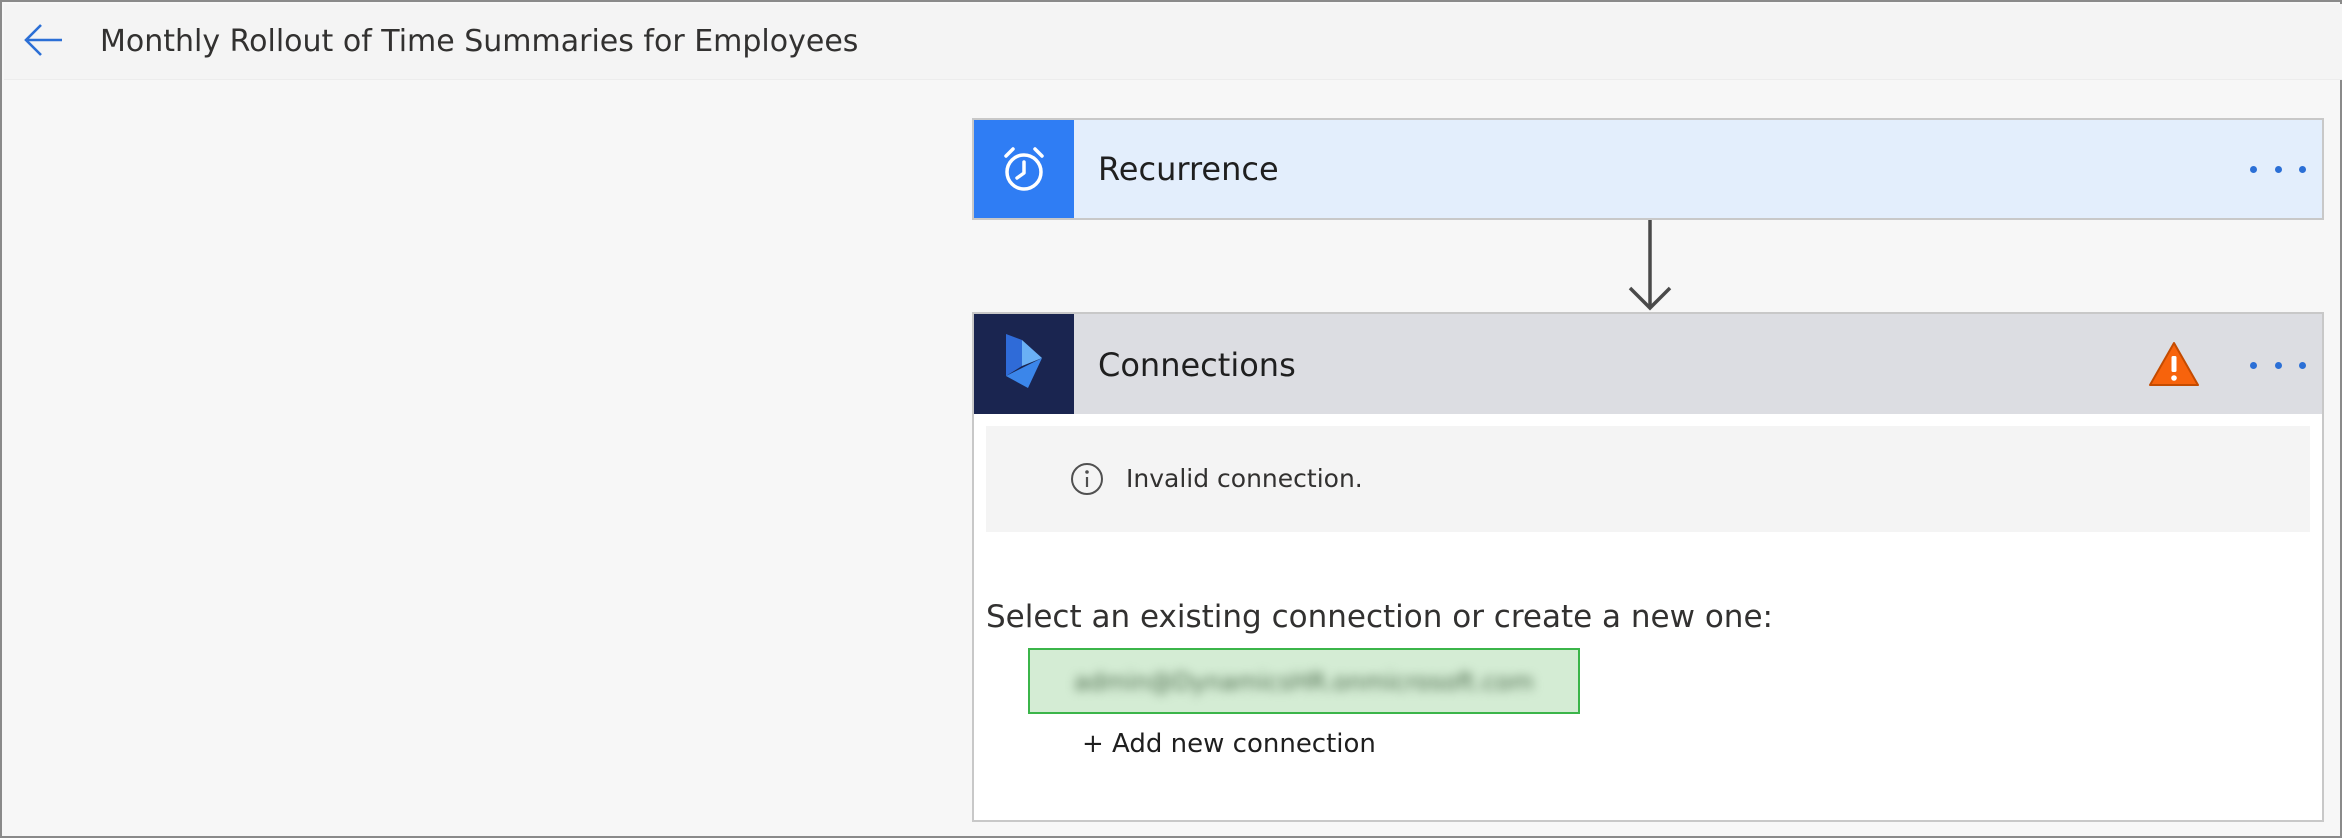 This screenshot has width=2342, height=838. What do you see at coordinates (1024, 361) in the screenshot?
I see `dynamics-365-icon` at bounding box center [1024, 361].